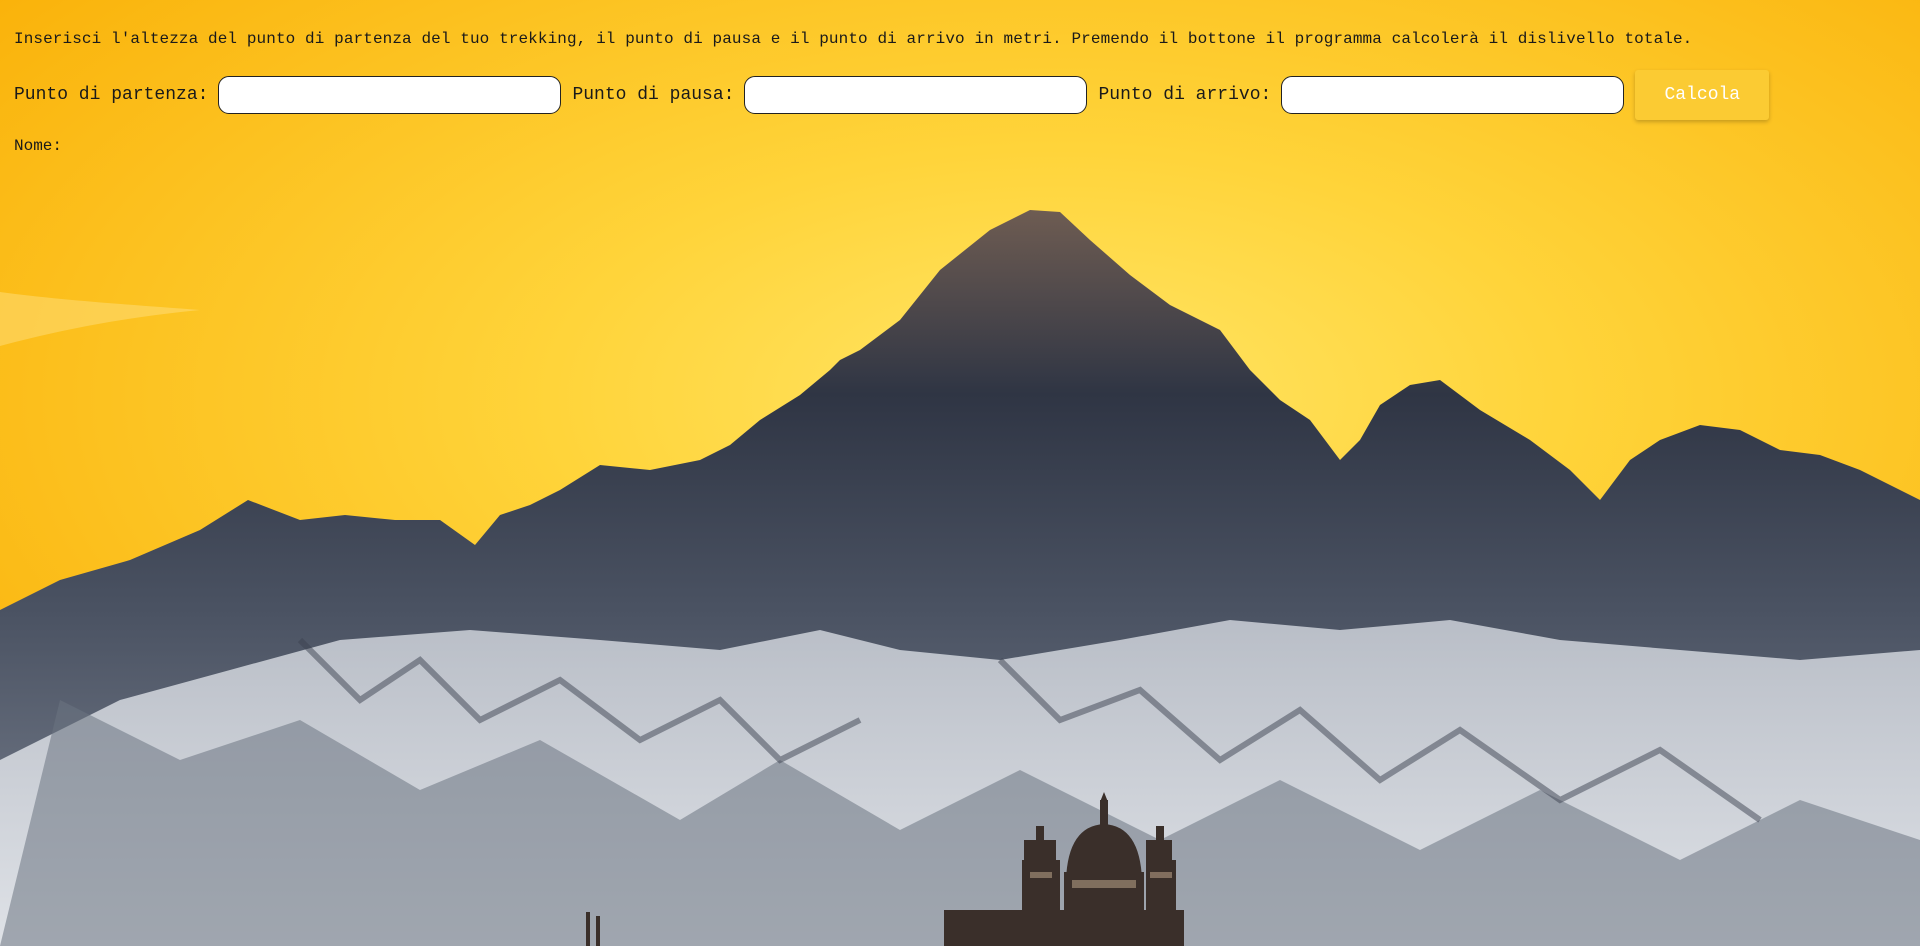 The width and height of the screenshot is (1920, 946). What do you see at coordinates (916, 95) in the screenshot?
I see `pause-point-input` at bounding box center [916, 95].